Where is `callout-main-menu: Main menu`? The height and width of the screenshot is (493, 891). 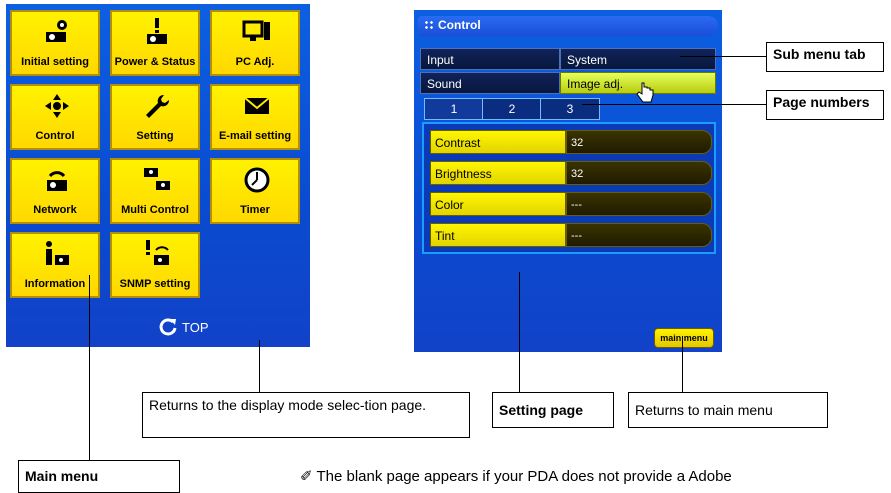
callout-main-menu: Main menu is located at coordinates (99, 476).